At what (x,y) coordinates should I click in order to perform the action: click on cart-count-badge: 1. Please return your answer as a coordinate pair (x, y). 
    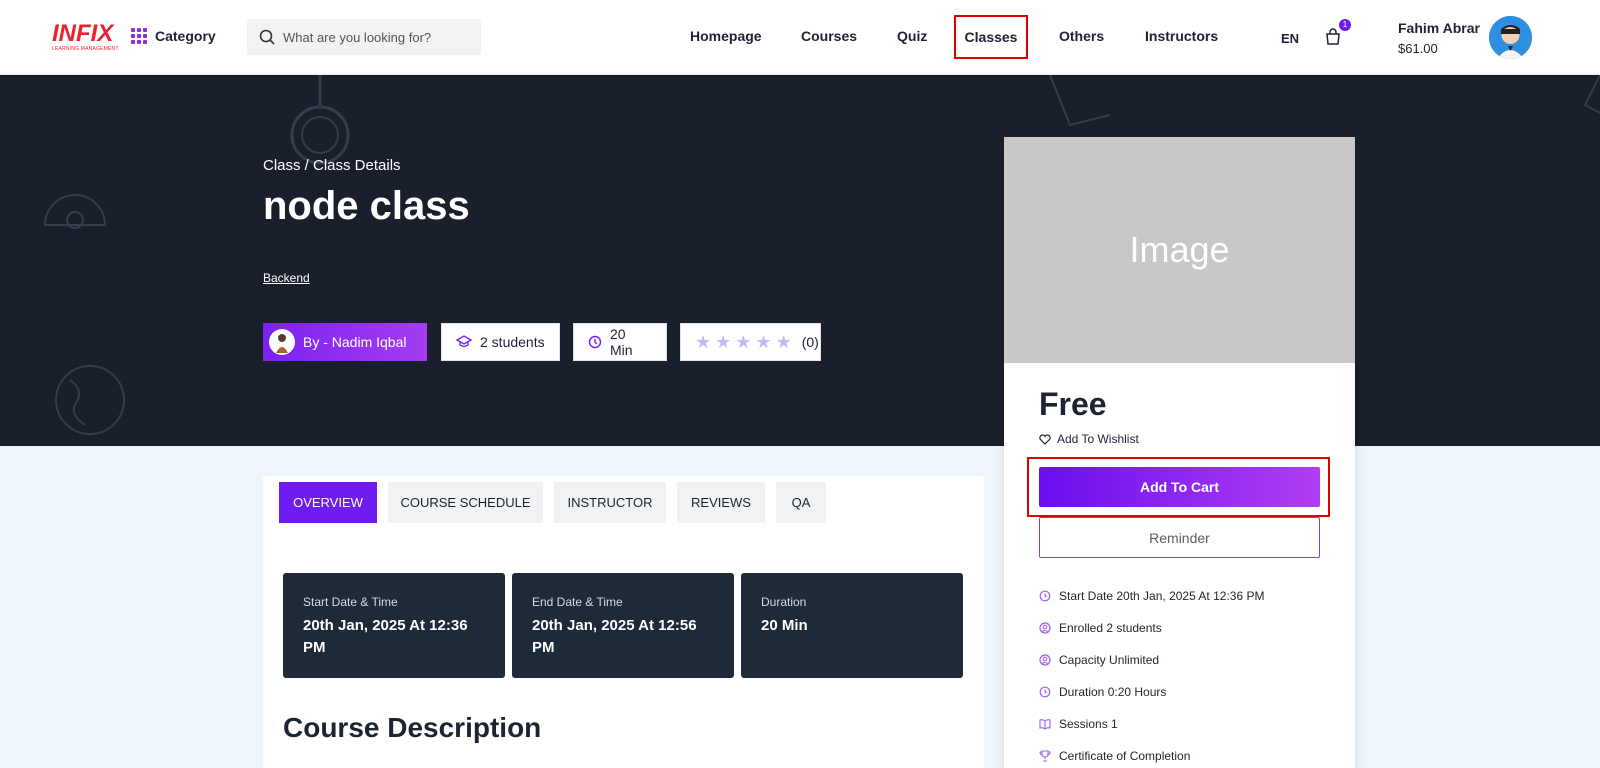
    Looking at the image, I should click on (1345, 25).